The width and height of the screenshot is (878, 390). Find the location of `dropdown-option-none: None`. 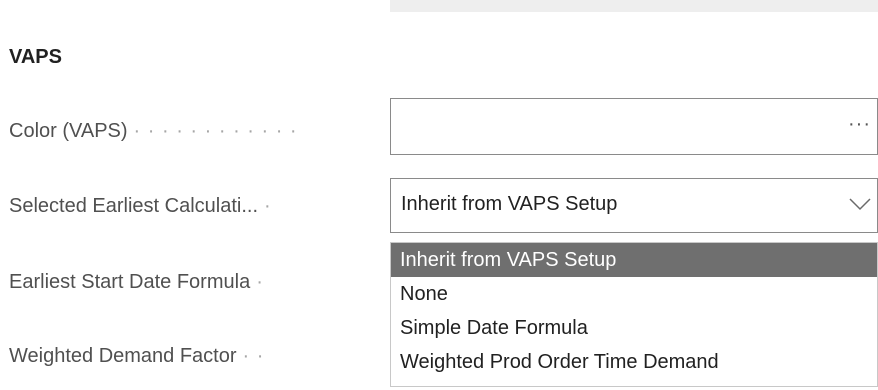

dropdown-option-none: None is located at coordinates (634, 294).